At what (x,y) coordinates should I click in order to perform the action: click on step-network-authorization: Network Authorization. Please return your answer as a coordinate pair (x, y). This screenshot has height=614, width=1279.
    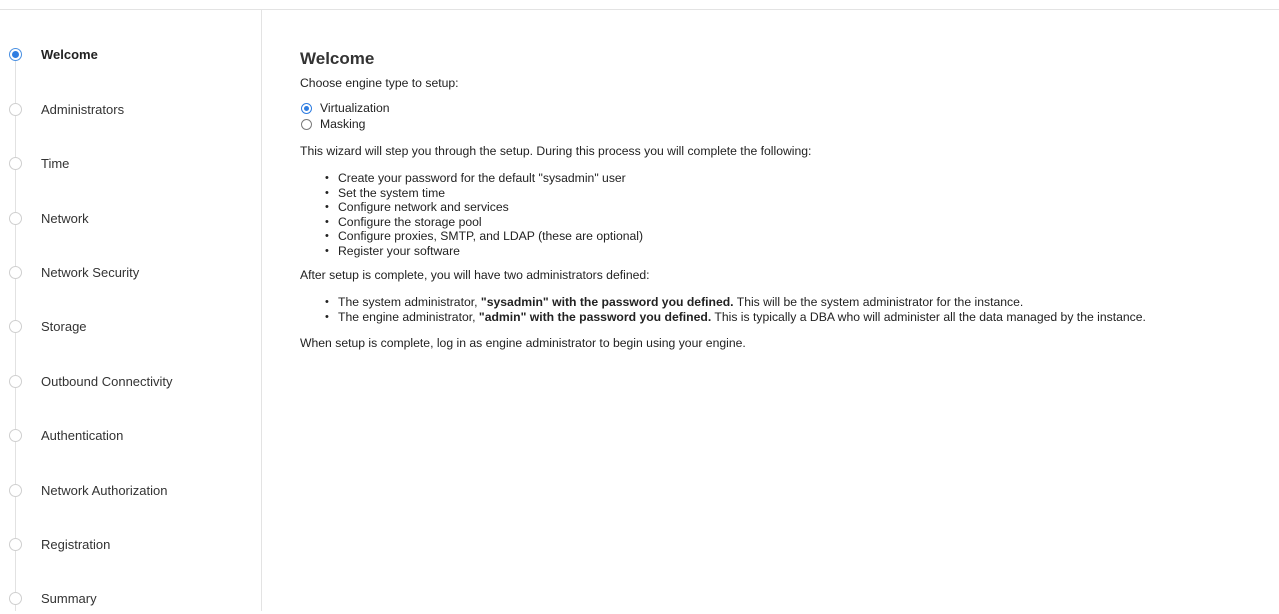
    Looking at the image, I should click on (130, 491).